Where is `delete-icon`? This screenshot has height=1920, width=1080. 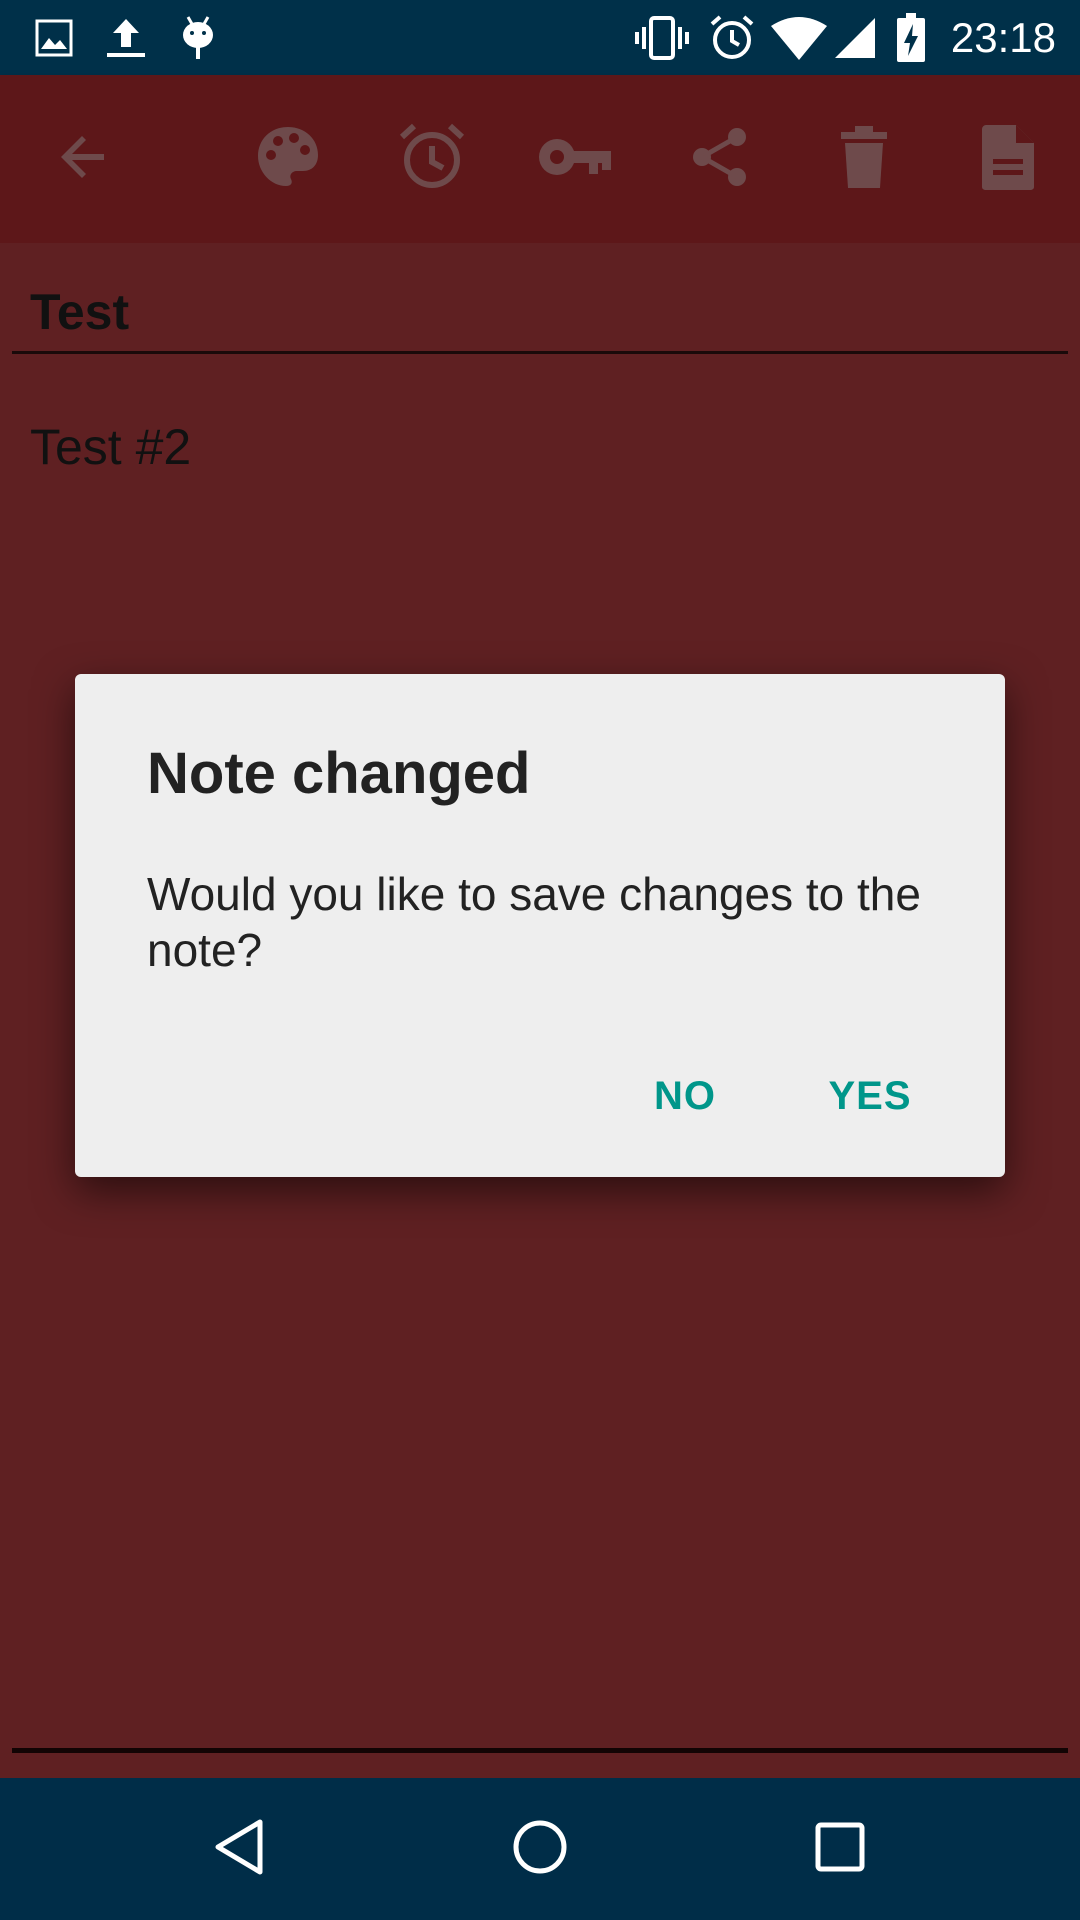
delete-icon is located at coordinates (864, 159).